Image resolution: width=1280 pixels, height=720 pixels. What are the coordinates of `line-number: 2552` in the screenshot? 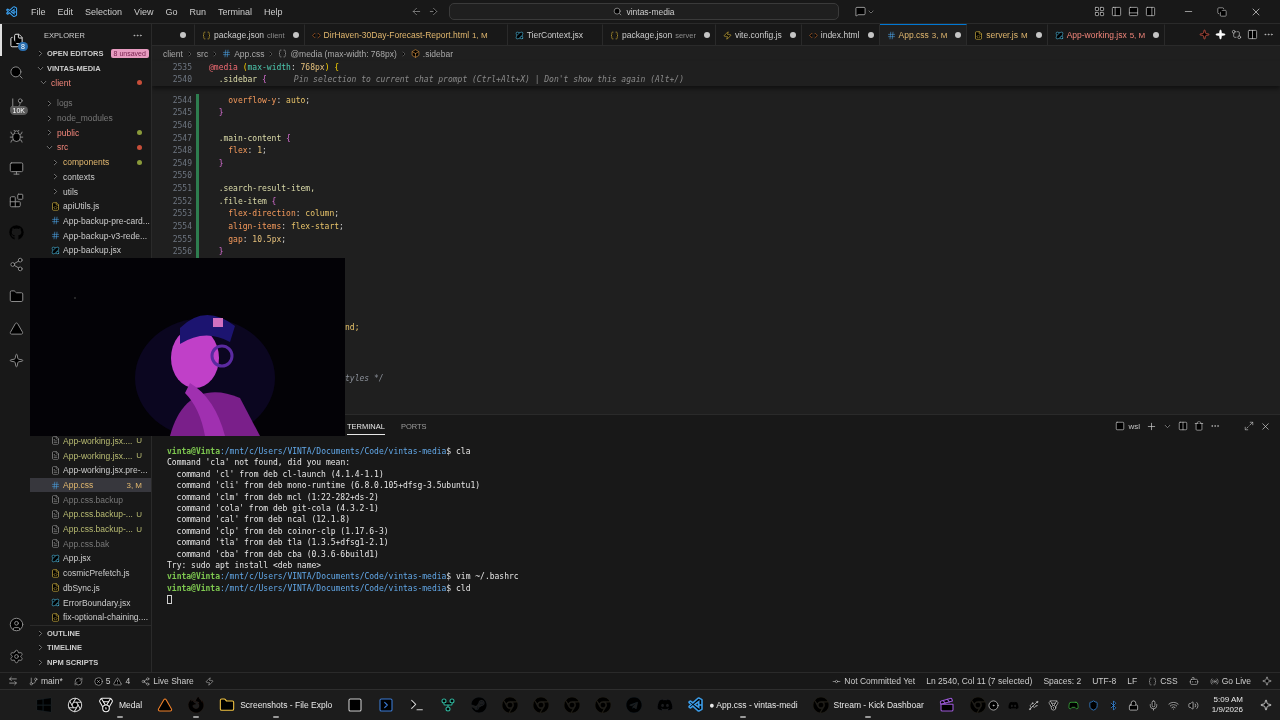 It's located at (181, 201).